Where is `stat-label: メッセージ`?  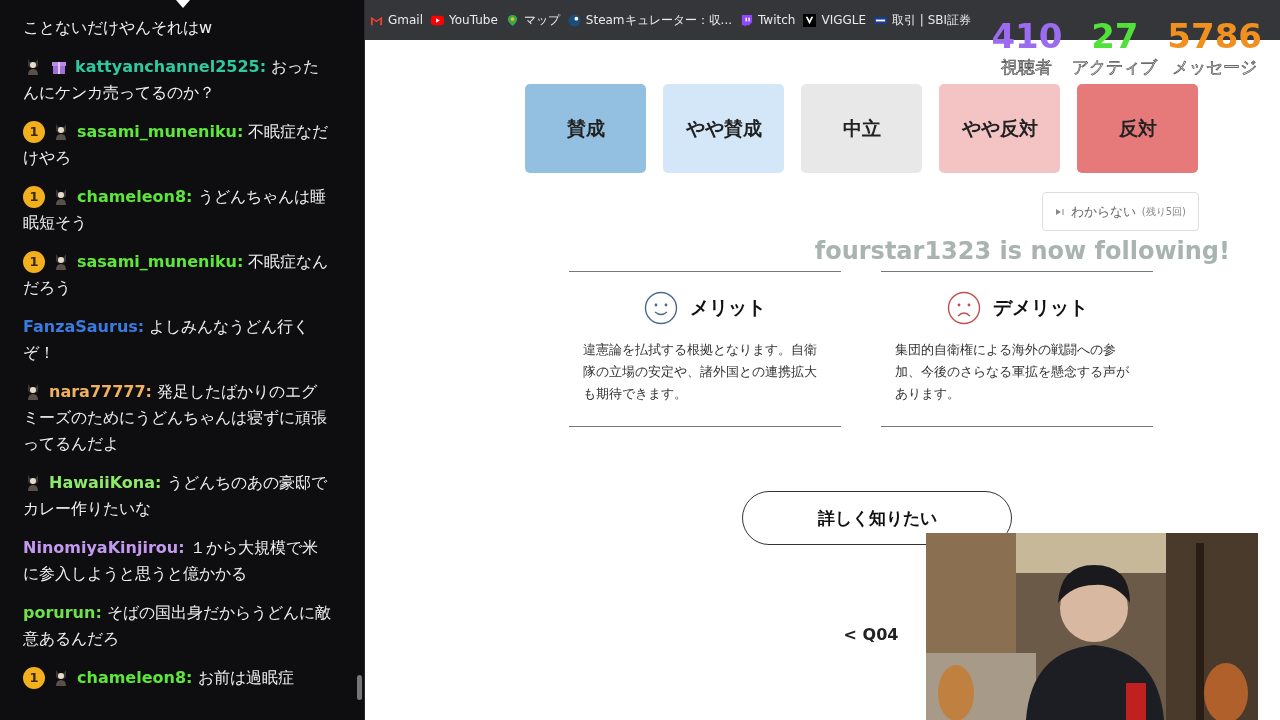 stat-label: メッセージ is located at coordinates (1215, 67).